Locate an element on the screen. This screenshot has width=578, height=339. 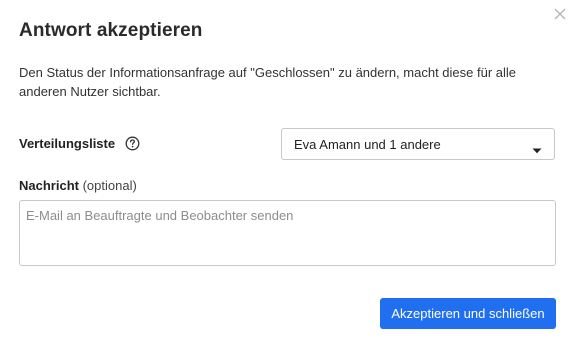
distribution-list-select: Eva Amann und 1 andere is located at coordinates (418, 144).